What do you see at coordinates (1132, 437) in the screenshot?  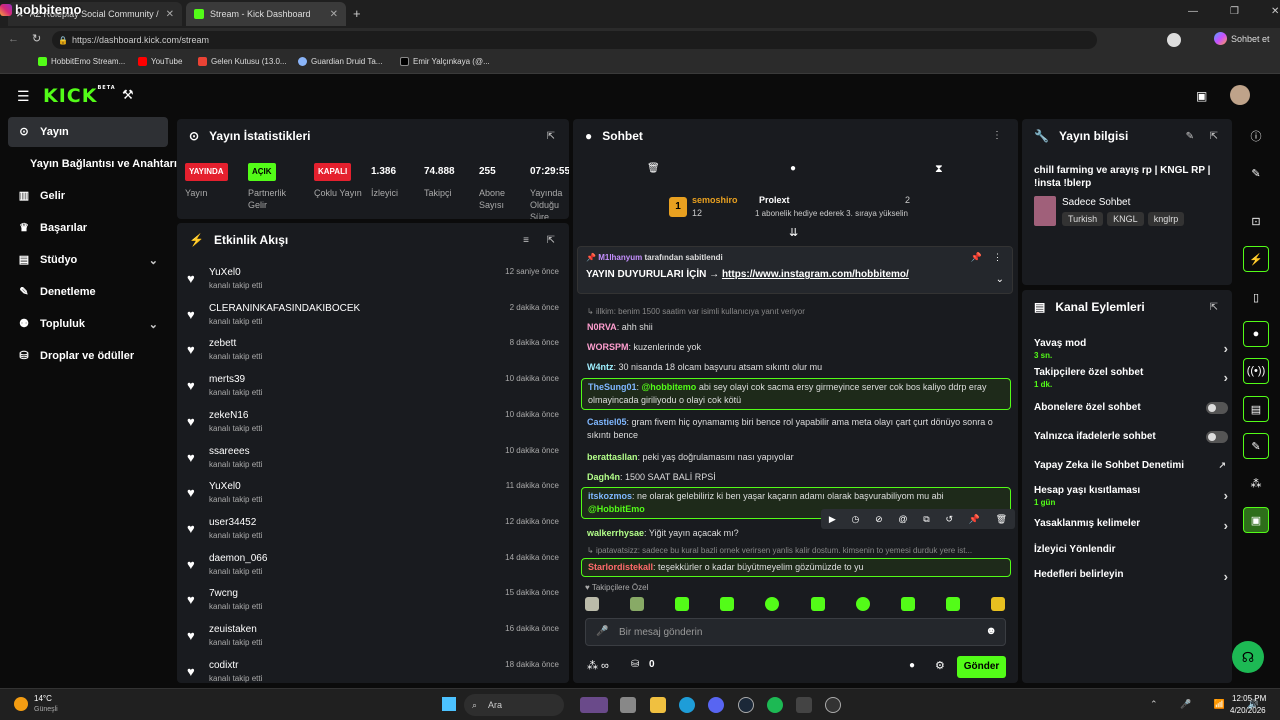 I see `channel-action: Yalnızca ifadelerle sohbet` at bounding box center [1132, 437].